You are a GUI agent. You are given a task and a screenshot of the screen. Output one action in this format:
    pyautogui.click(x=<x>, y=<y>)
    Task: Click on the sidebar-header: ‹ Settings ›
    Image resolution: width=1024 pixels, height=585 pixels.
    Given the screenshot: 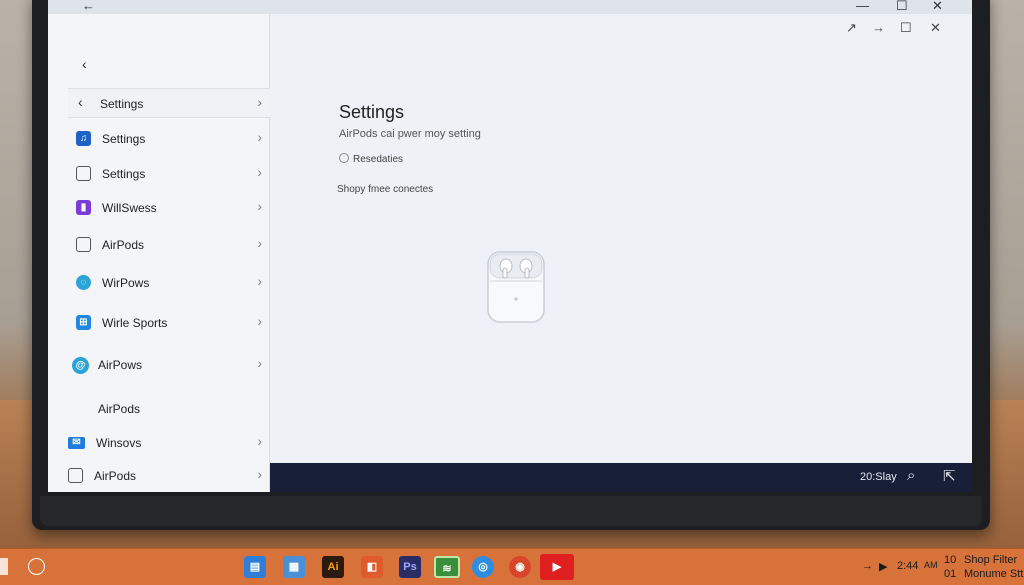 What is the action you would take?
    pyautogui.click(x=169, y=103)
    